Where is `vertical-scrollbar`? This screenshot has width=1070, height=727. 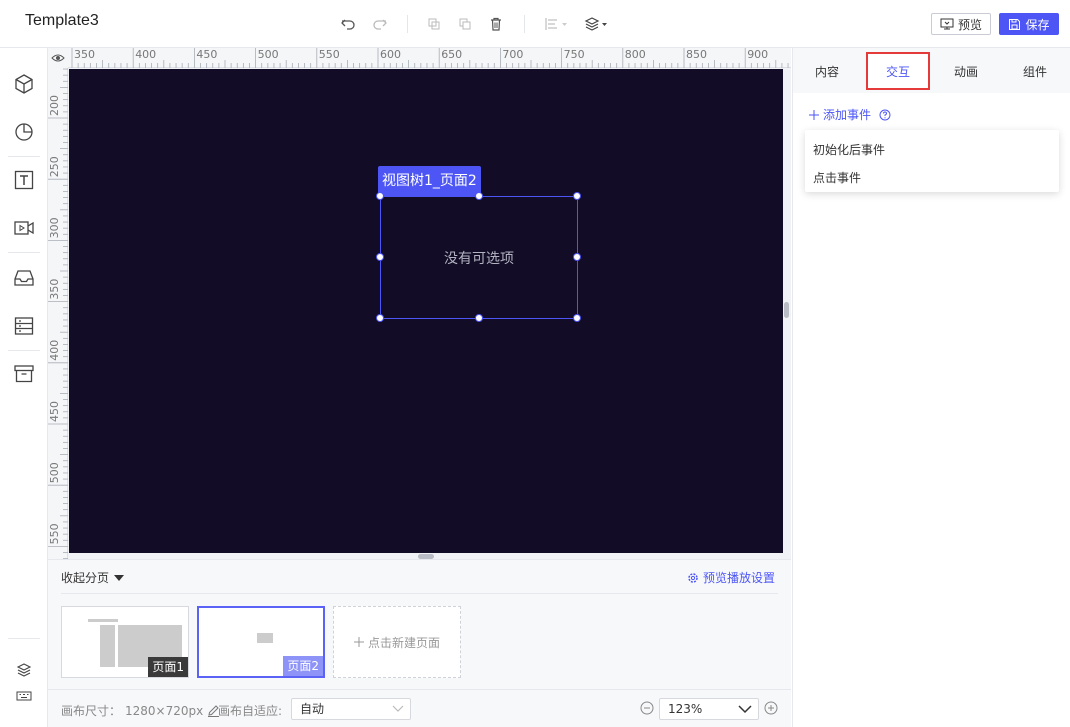
vertical-scrollbar is located at coordinates (787, 314).